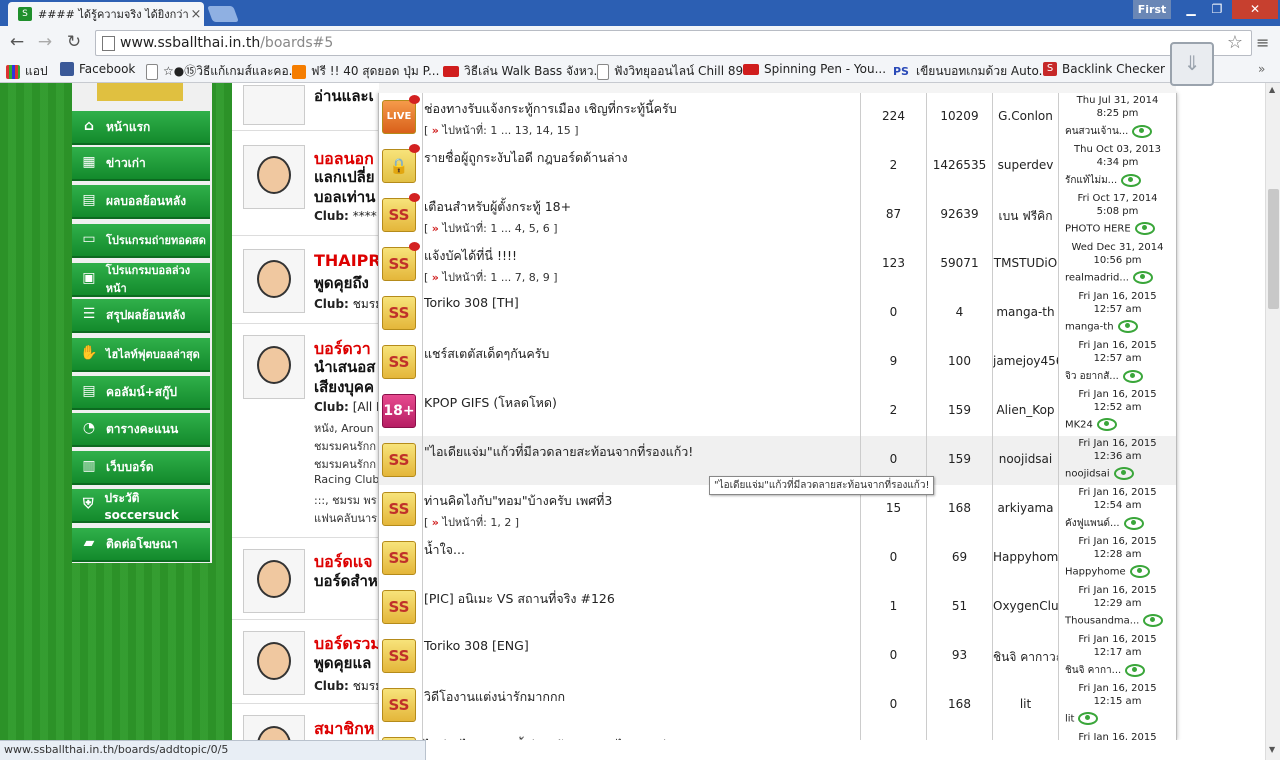 This screenshot has width=1280, height=760. Describe the element at coordinates (1025, 410) in the screenshot. I see `author-link: Alien_Kop` at that location.